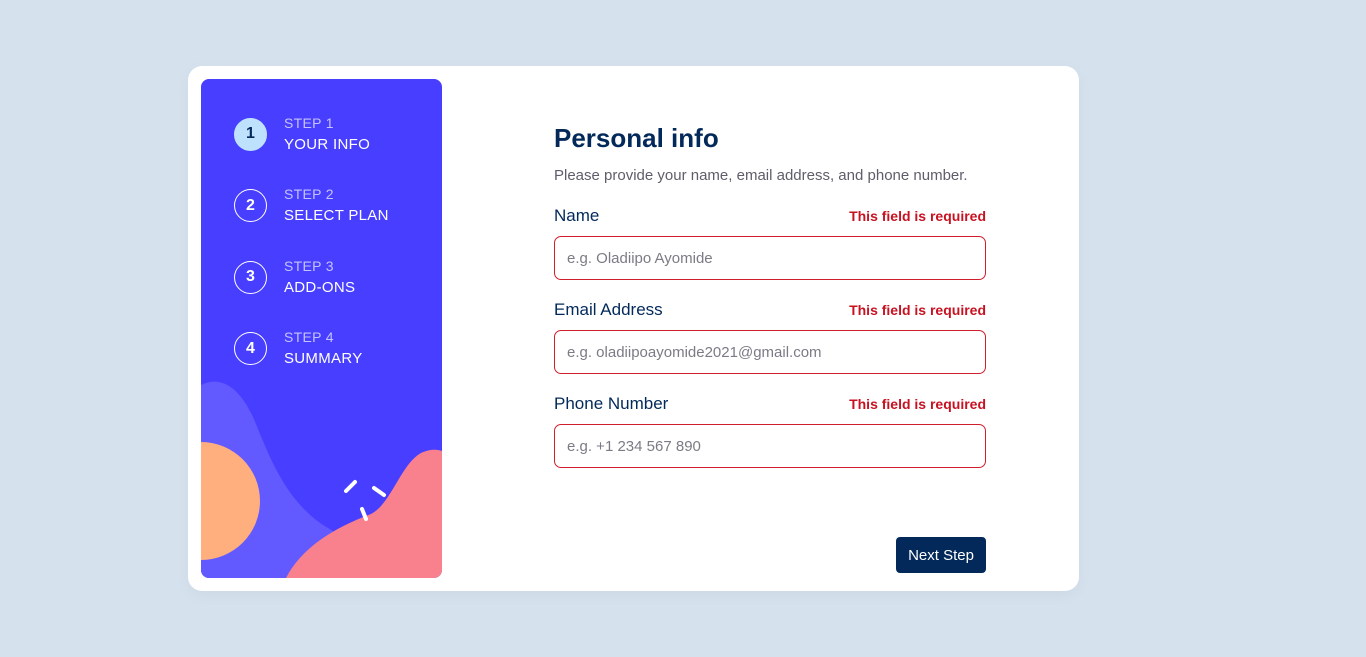 This screenshot has height=657, width=1366. What do you see at coordinates (770, 405) in the screenshot?
I see `field-header: Phone Number This field is required` at bounding box center [770, 405].